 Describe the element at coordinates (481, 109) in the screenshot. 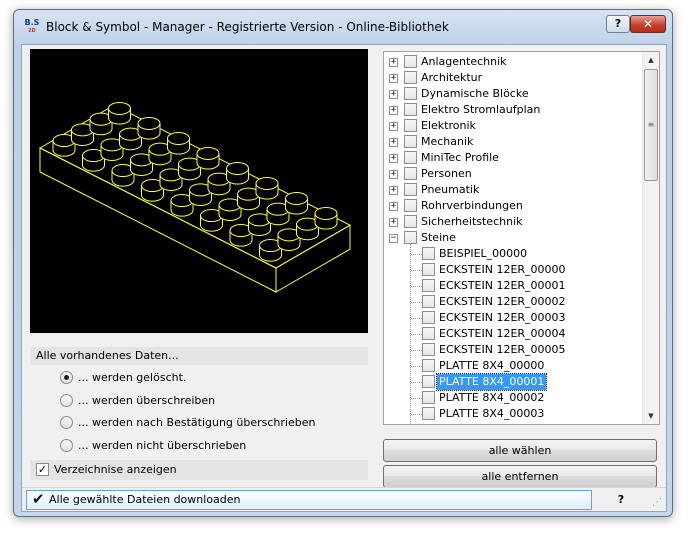

I see `tree-category-label: Elektro Stromlaufplan` at that location.